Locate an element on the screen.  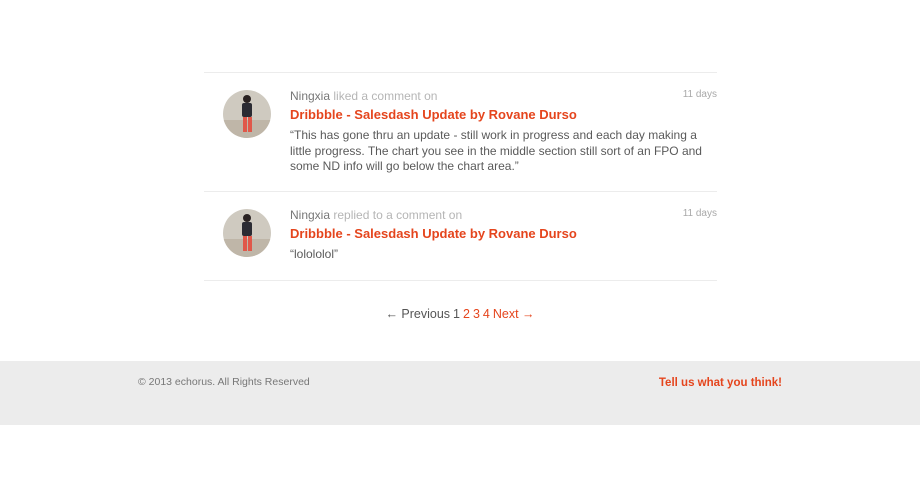
comment-quote: “lolololol” is located at coordinates (314, 254).